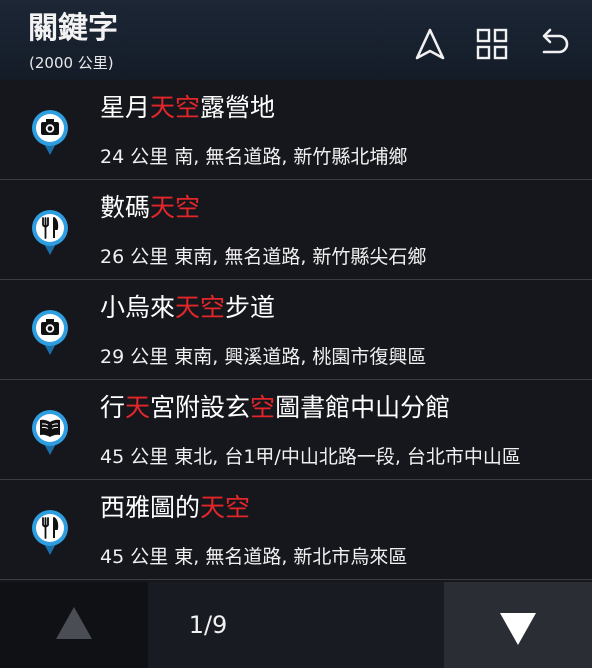  I want to click on result-detail: 29 公里 東南, 興溪道路, 桃園市復興區, so click(263, 357).